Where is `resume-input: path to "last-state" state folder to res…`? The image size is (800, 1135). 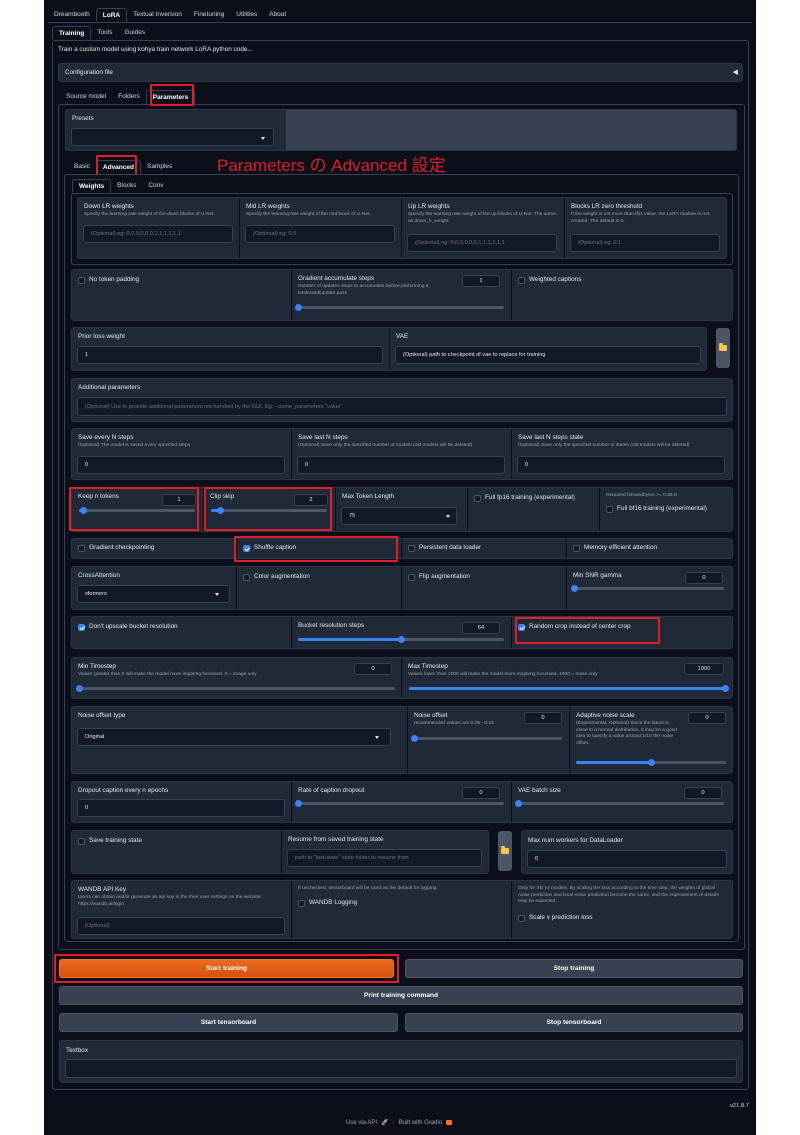 resume-input: path to "last-state" state folder to res… is located at coordinates (384, 858).